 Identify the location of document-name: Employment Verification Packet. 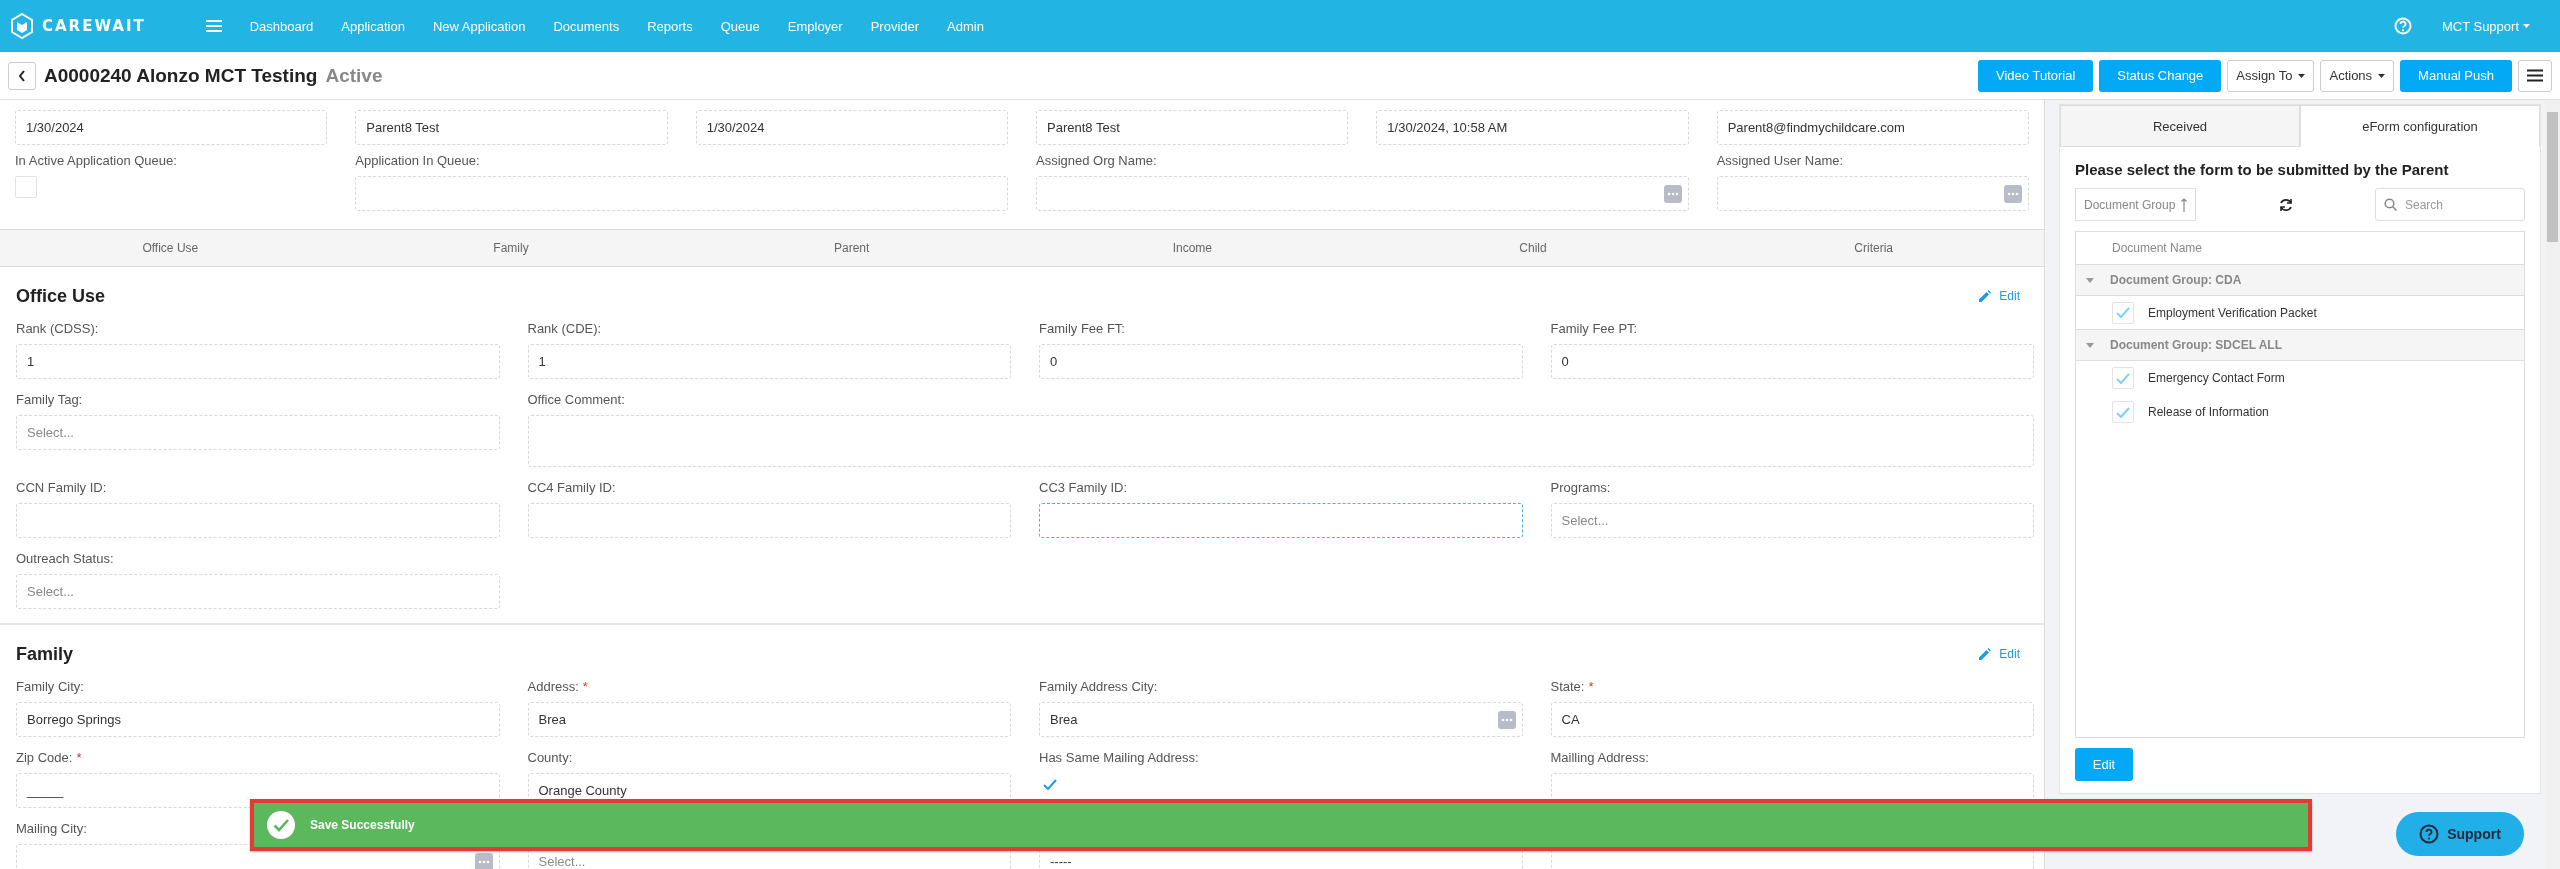
(2232, 312).